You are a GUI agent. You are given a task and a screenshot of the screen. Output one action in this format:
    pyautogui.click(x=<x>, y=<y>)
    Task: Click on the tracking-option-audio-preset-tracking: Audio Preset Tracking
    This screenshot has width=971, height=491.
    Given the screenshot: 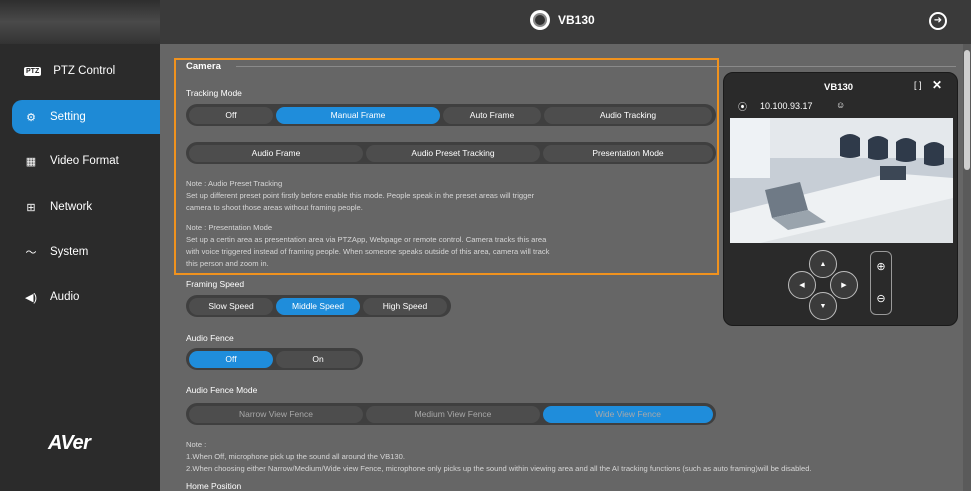 What is the action you would take?
    pyautogui.click(x=453, y=153)
    